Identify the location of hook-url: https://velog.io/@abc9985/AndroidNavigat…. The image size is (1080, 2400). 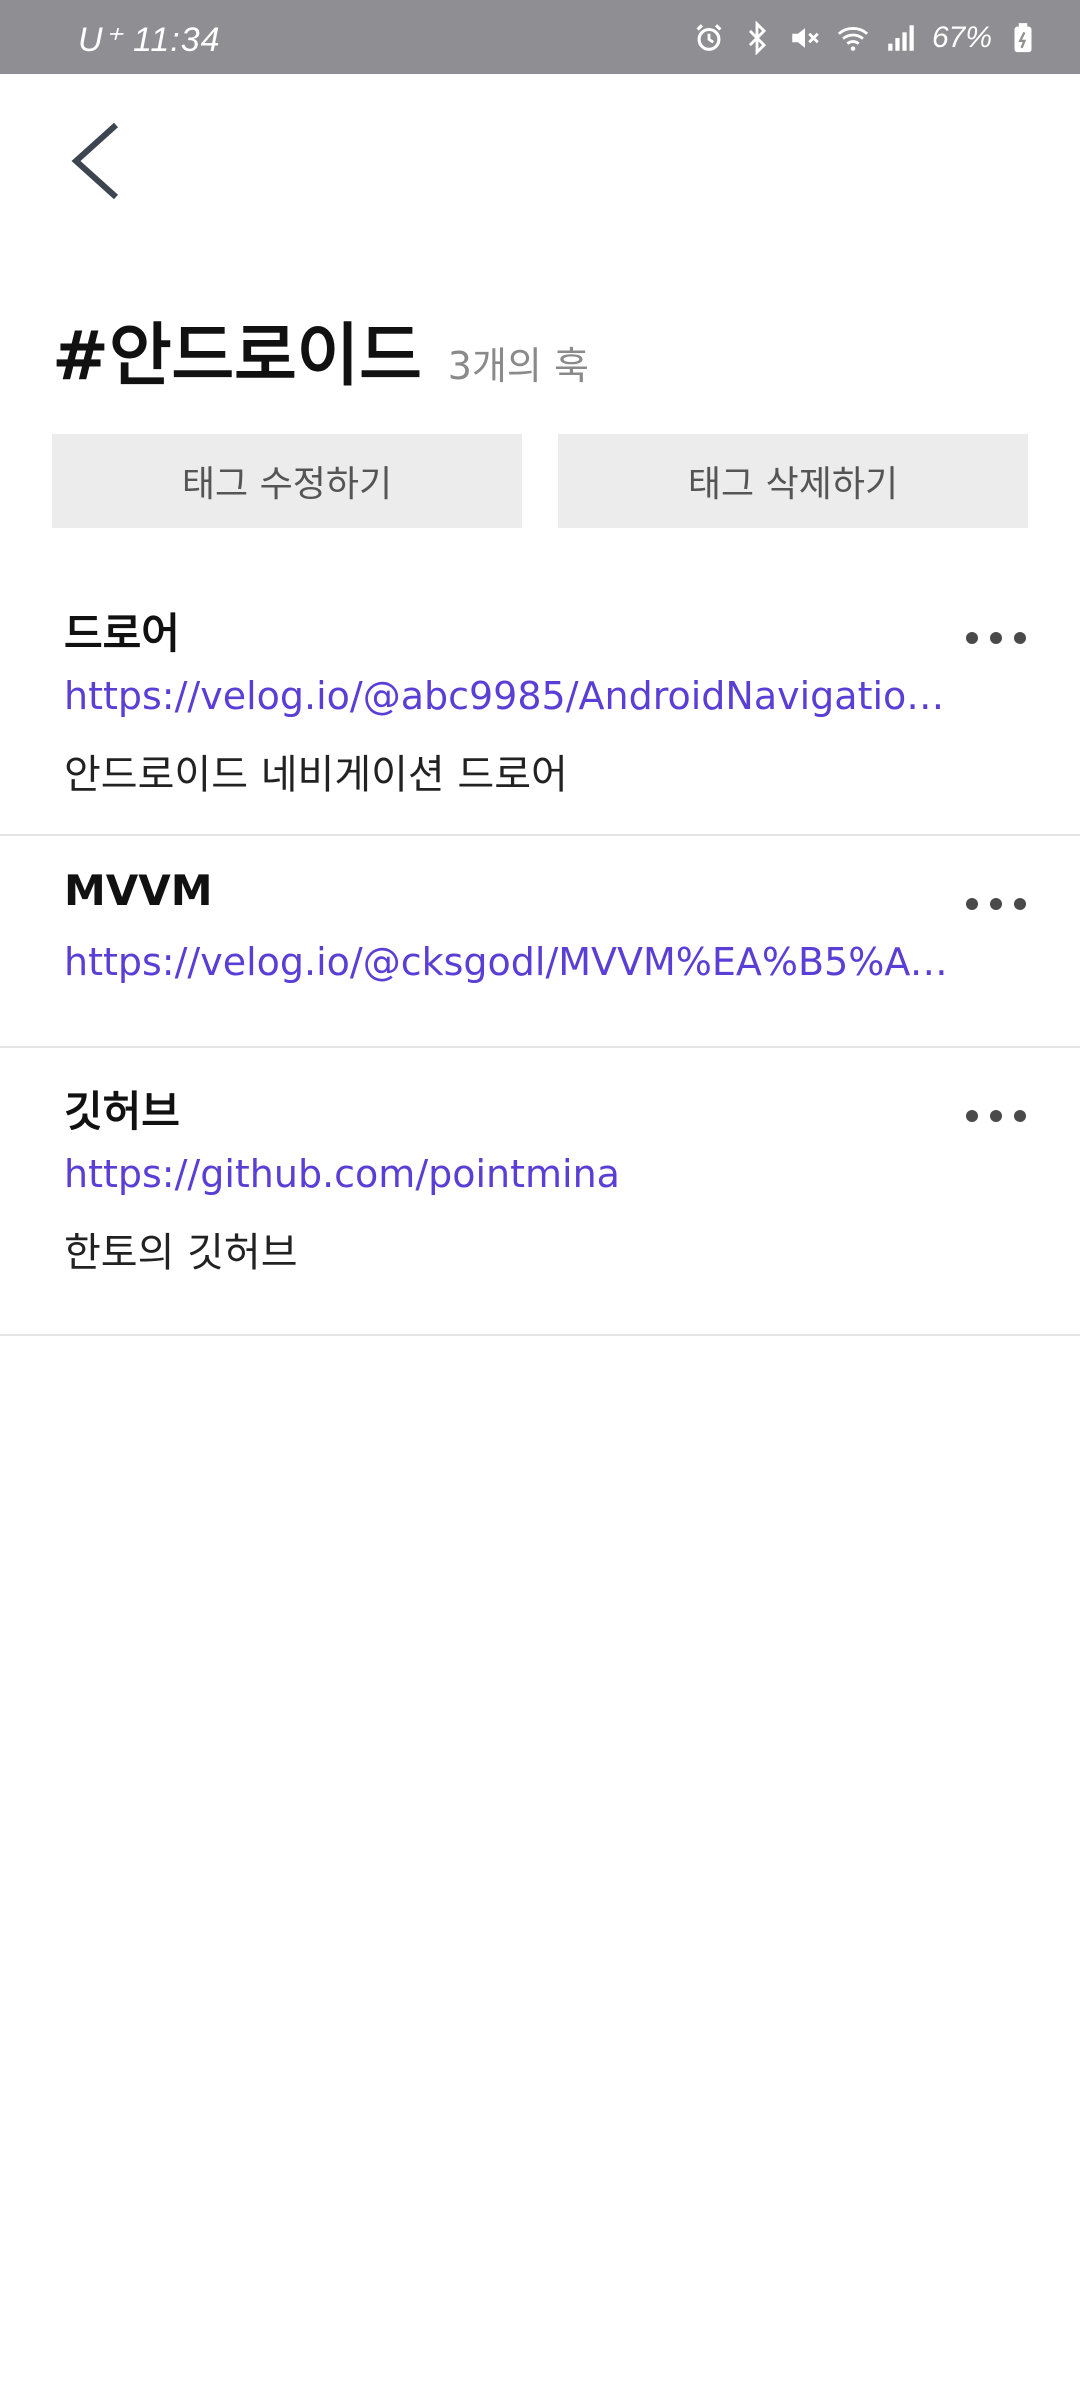
(508, 696).